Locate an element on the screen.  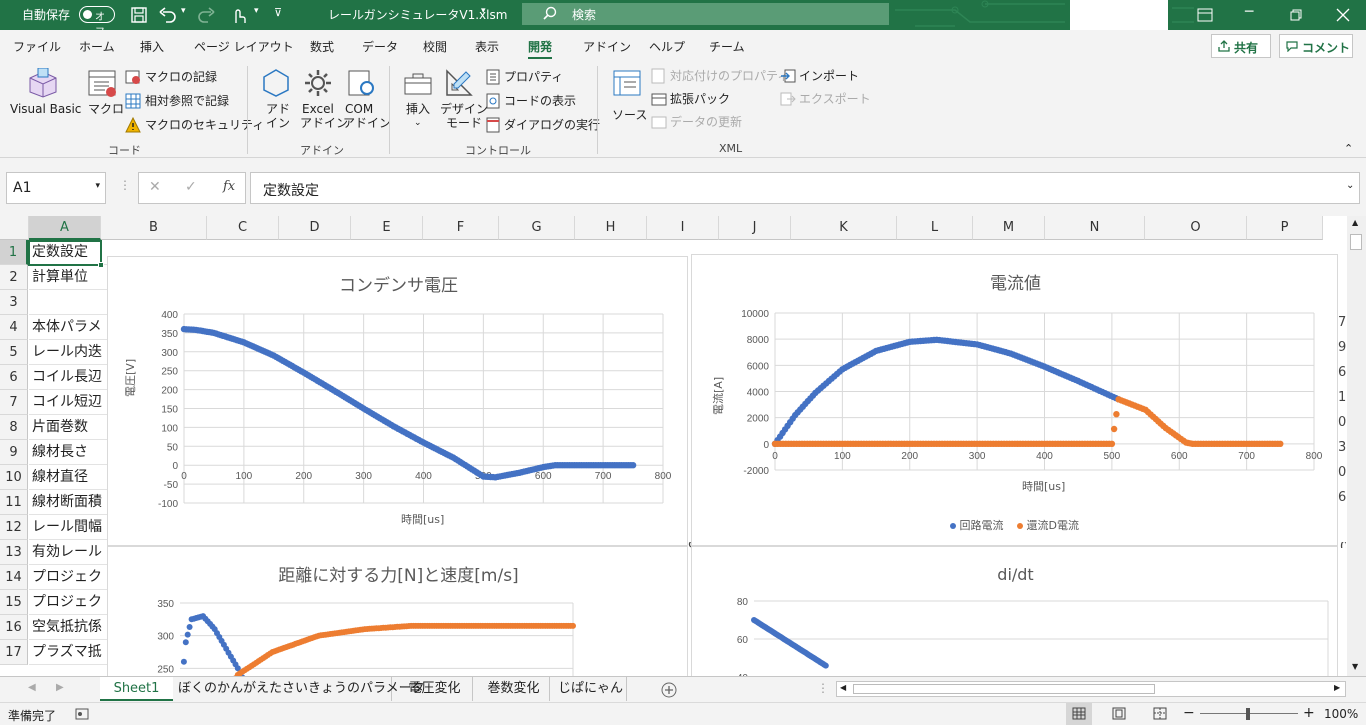
cell-a16: 空気抵抗係 is located at coordinates (68, 627).